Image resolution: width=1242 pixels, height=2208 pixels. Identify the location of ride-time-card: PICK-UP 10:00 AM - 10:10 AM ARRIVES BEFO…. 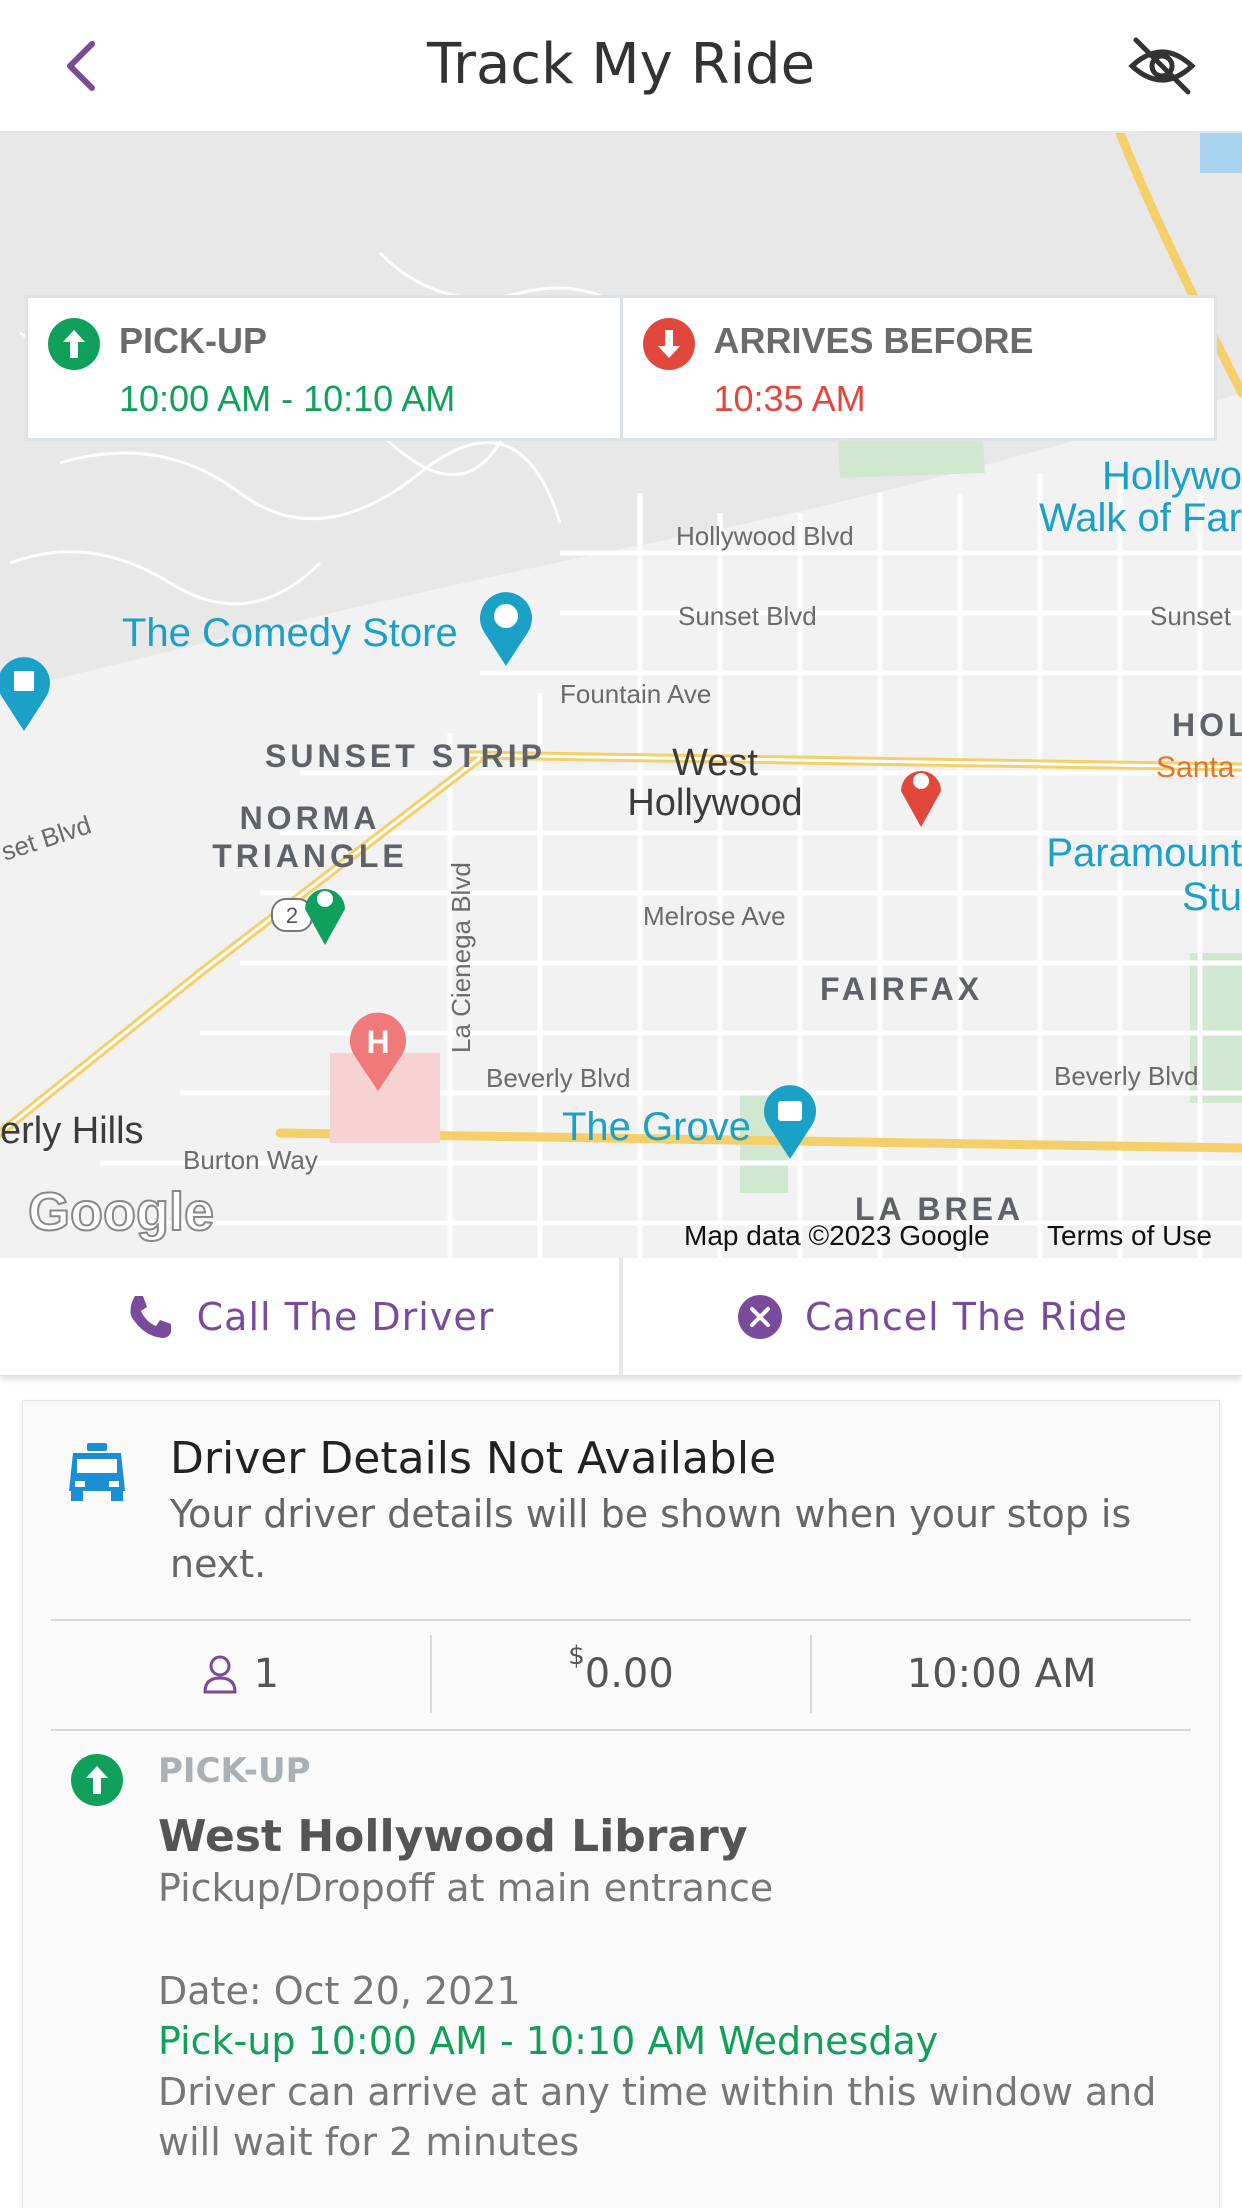
(621, 368).